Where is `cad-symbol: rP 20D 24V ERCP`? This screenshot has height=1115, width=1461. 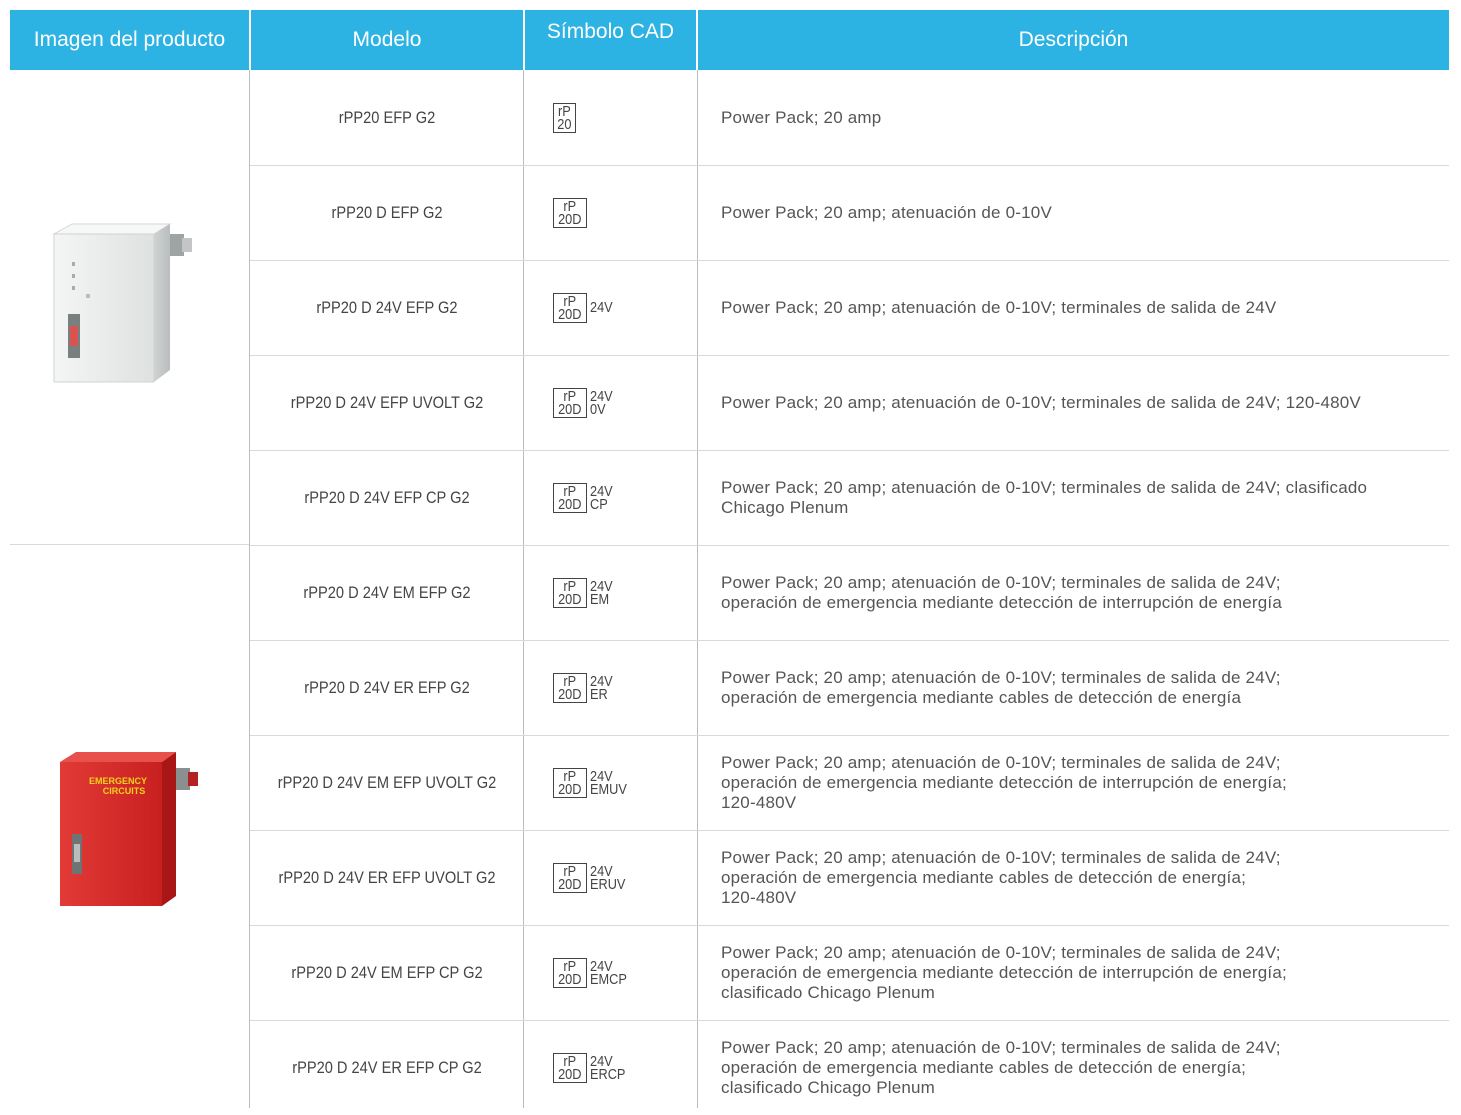 cad-symbol: rP 20D 24V ERCP is located at coordinates (592, 1067).